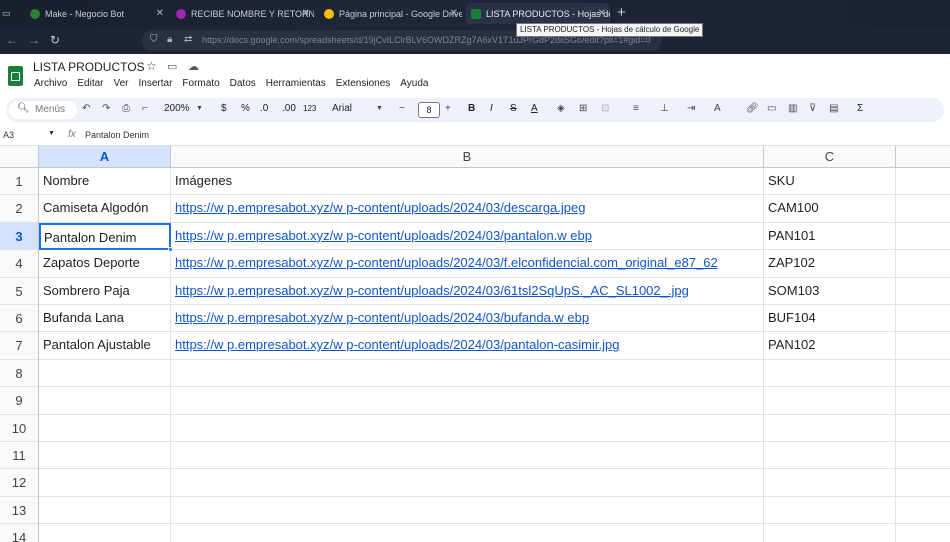  Describe the element at coordinates (105, 373) in the screenshot. I see `cell-a8` at that location.